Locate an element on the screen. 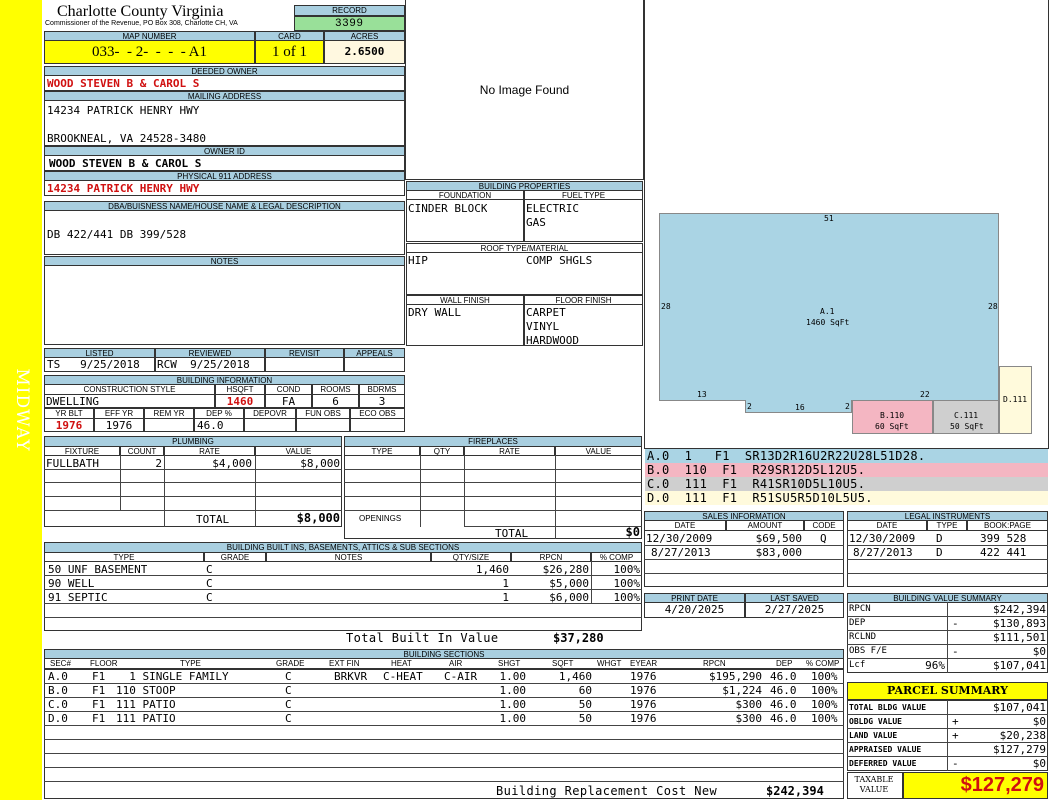 This screenshot has height=800, width=1050. sale-row-date: 8/27/2013 is located at coordinates (681, 552).